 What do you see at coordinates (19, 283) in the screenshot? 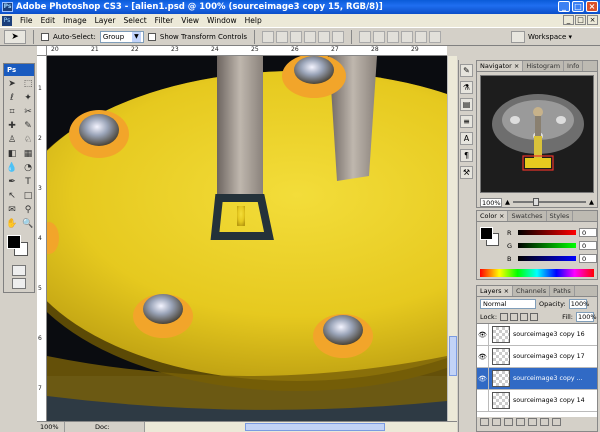
I see `screen-mode-button` at bounding box center [19, 283].